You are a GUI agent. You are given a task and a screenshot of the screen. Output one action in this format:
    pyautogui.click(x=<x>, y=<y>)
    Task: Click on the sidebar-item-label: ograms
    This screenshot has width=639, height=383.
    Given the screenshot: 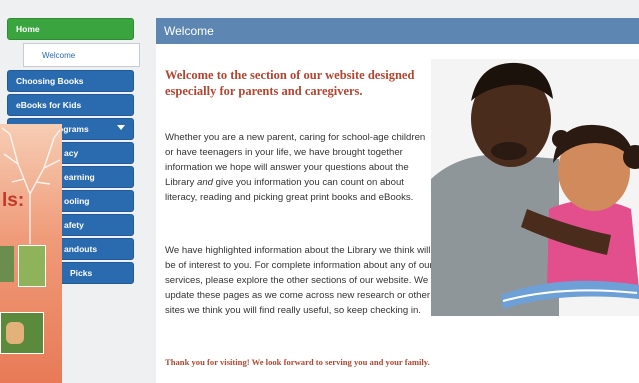 What is the action you would take?
    pyautogui.click(x=73, y=129)
    